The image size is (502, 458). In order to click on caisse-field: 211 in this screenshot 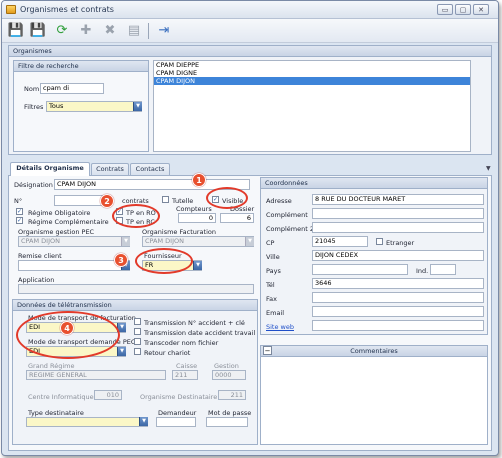, I will do `click(185, 375)`.